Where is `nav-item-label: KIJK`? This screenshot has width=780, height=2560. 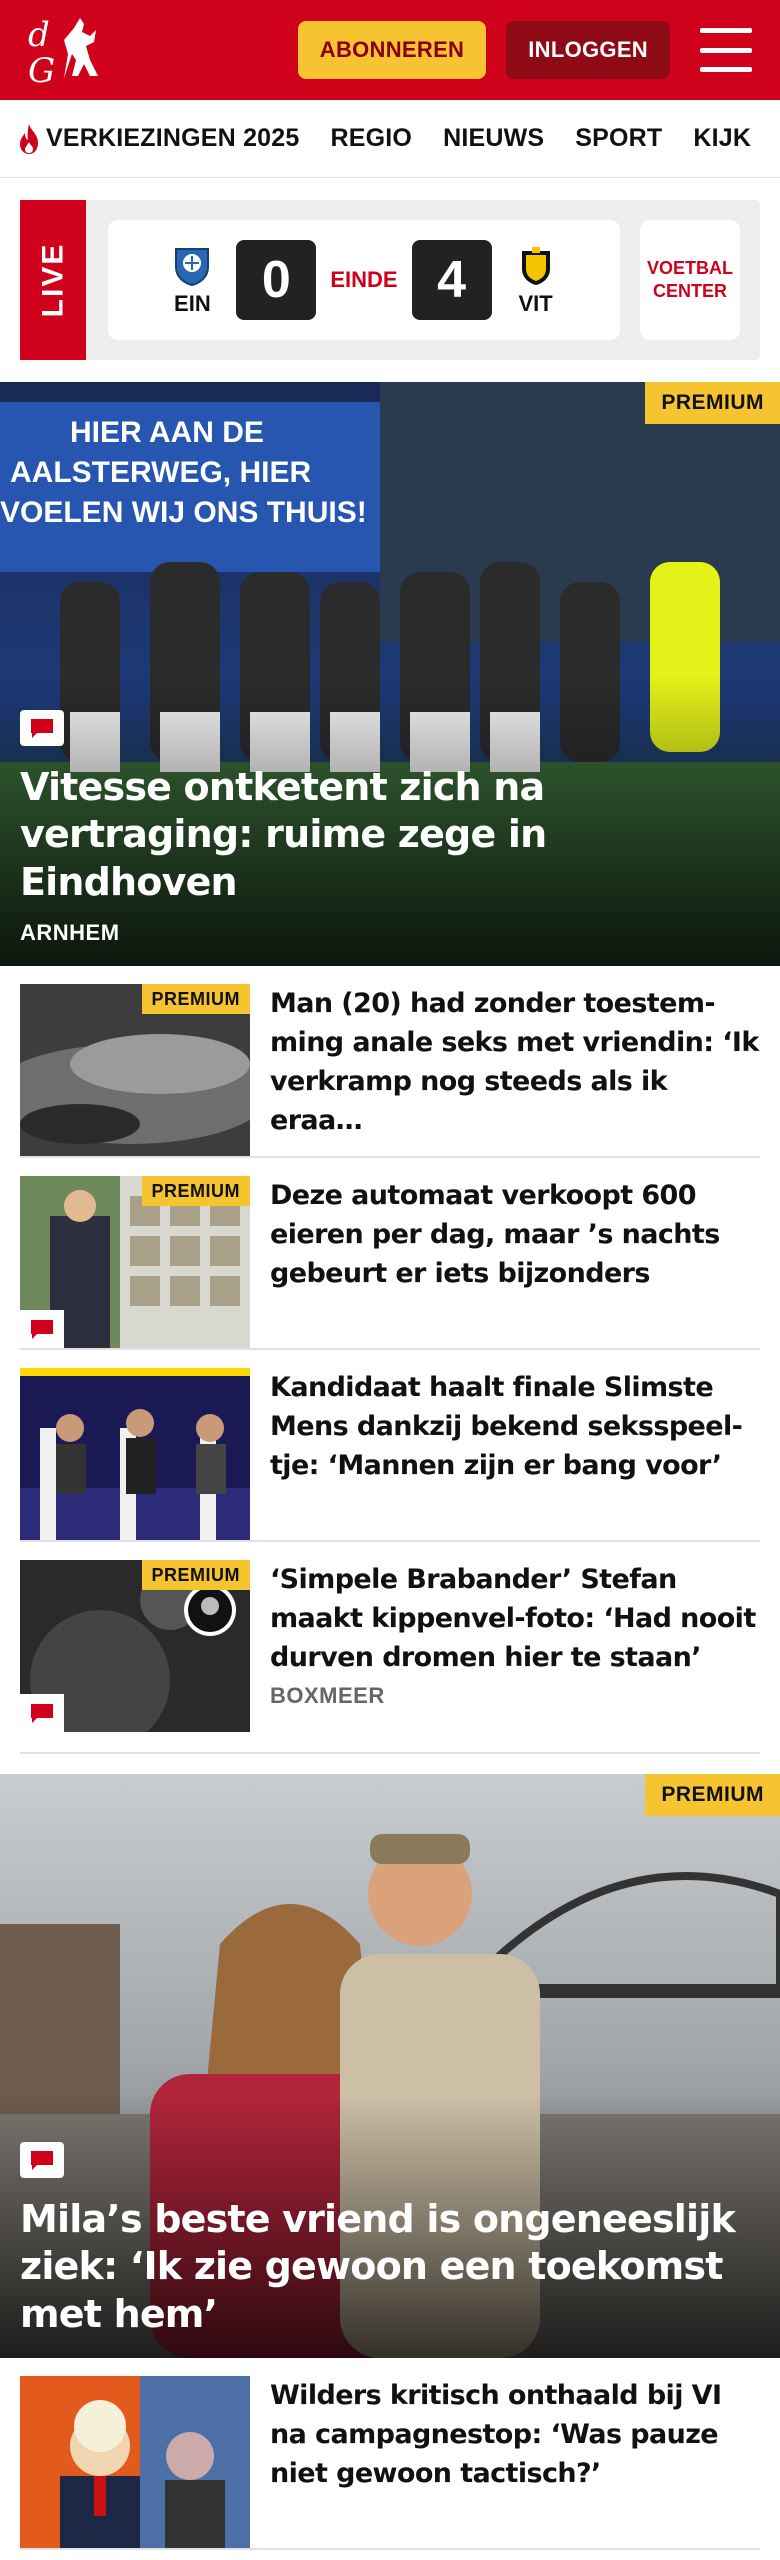
nav-item-label: KIJK is located at coordinates (722, 138).